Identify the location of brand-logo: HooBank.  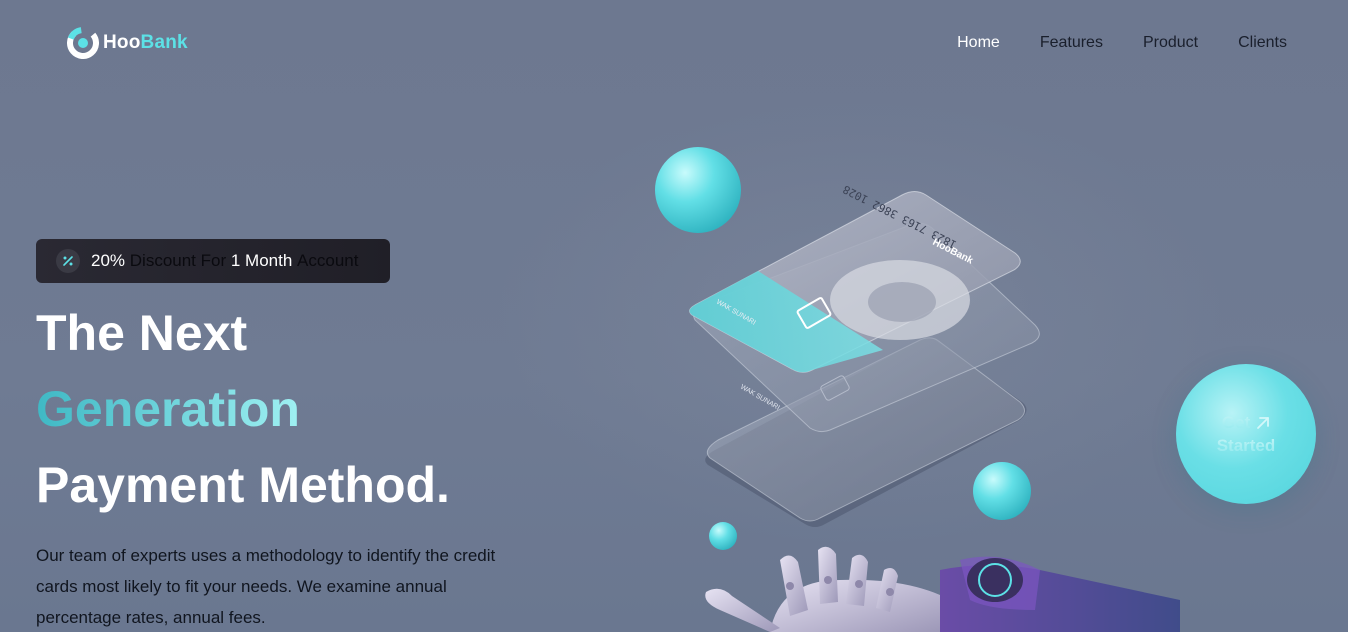
(127, 43).